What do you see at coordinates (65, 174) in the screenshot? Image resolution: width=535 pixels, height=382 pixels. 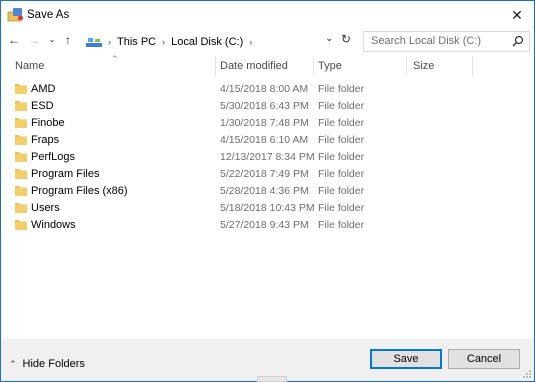 I see `file-name: Program Files` at bounding box center [65, 174].